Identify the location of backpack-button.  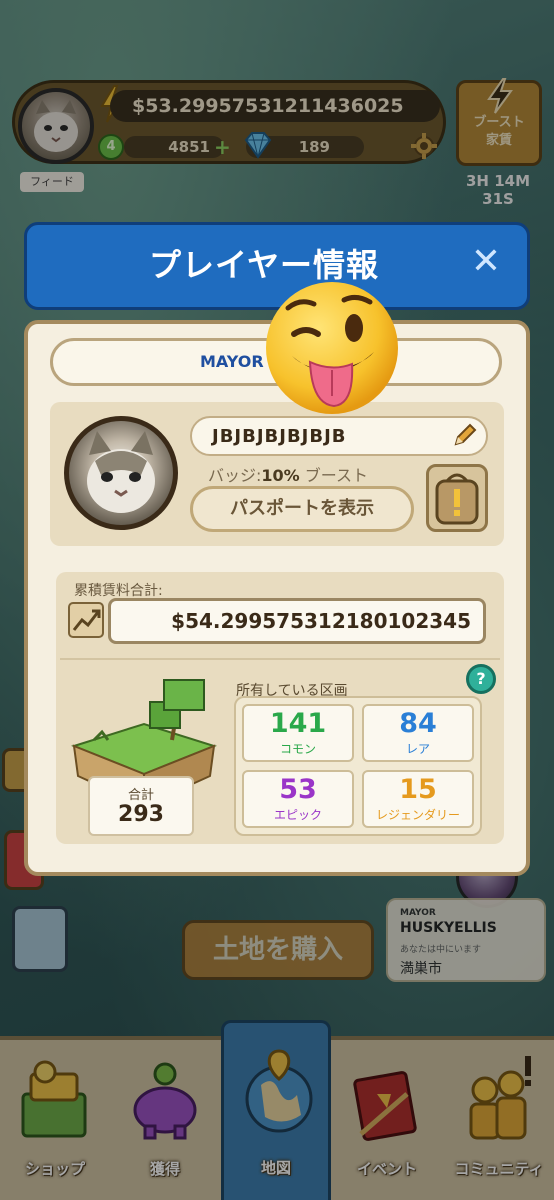
(457, 498).